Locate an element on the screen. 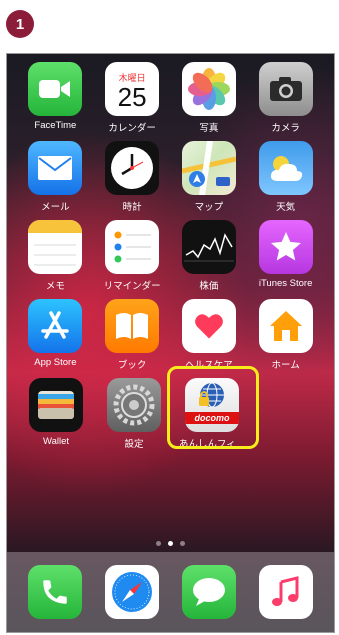 This screenshot has width=339, height=635. app-label: メール is located at coordinates (55, 207).